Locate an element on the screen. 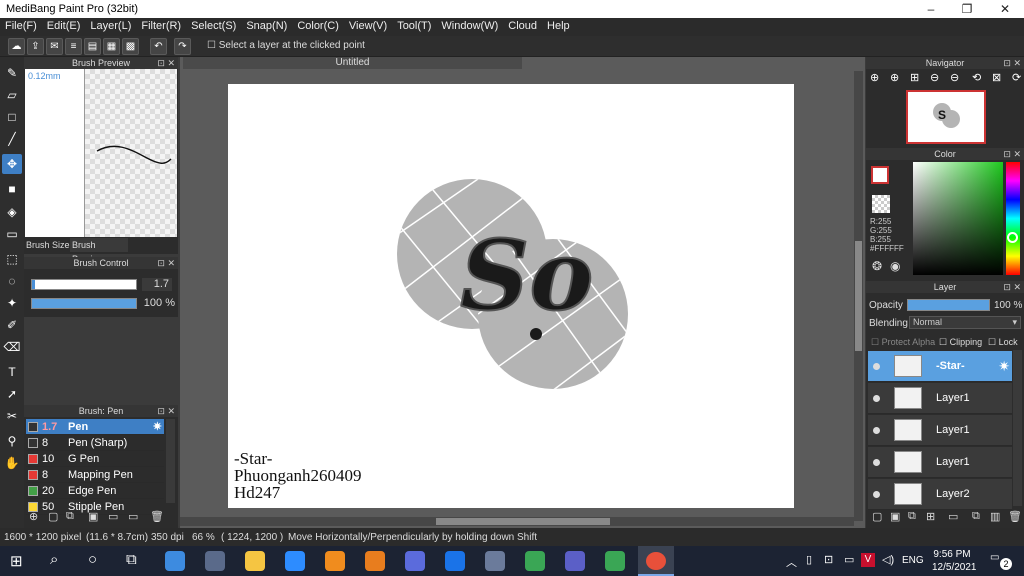 This screenshot has width=1024, height=576. list-icon: ≡ is located at coordinates (73, 46).